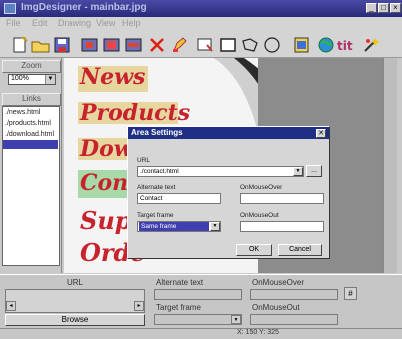 This screenshot has height=339, width=402. What do you see at coordinates (29, 134) in the screenshot?
I see `list-item: ./download.html` at bounding box center [29, 134].